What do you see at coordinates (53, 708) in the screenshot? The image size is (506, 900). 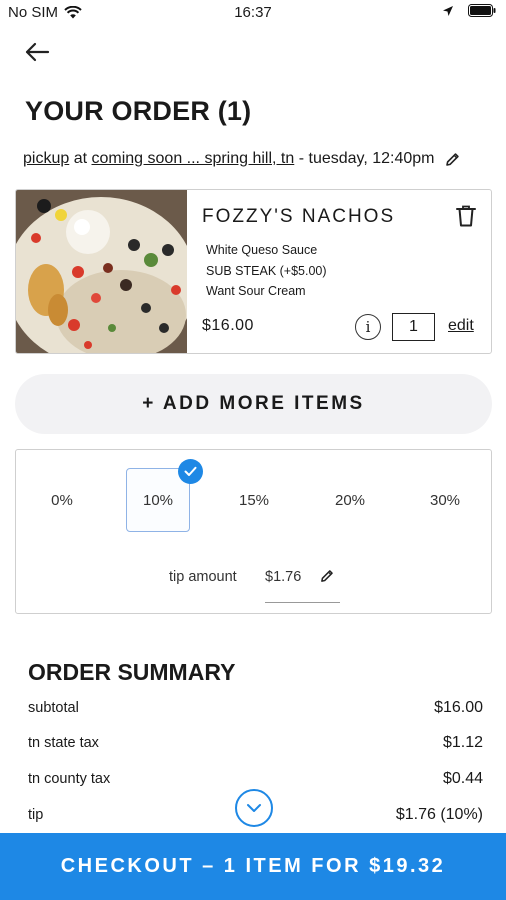 I see `summary-label: subtotal` at bounding box center [53, 708].